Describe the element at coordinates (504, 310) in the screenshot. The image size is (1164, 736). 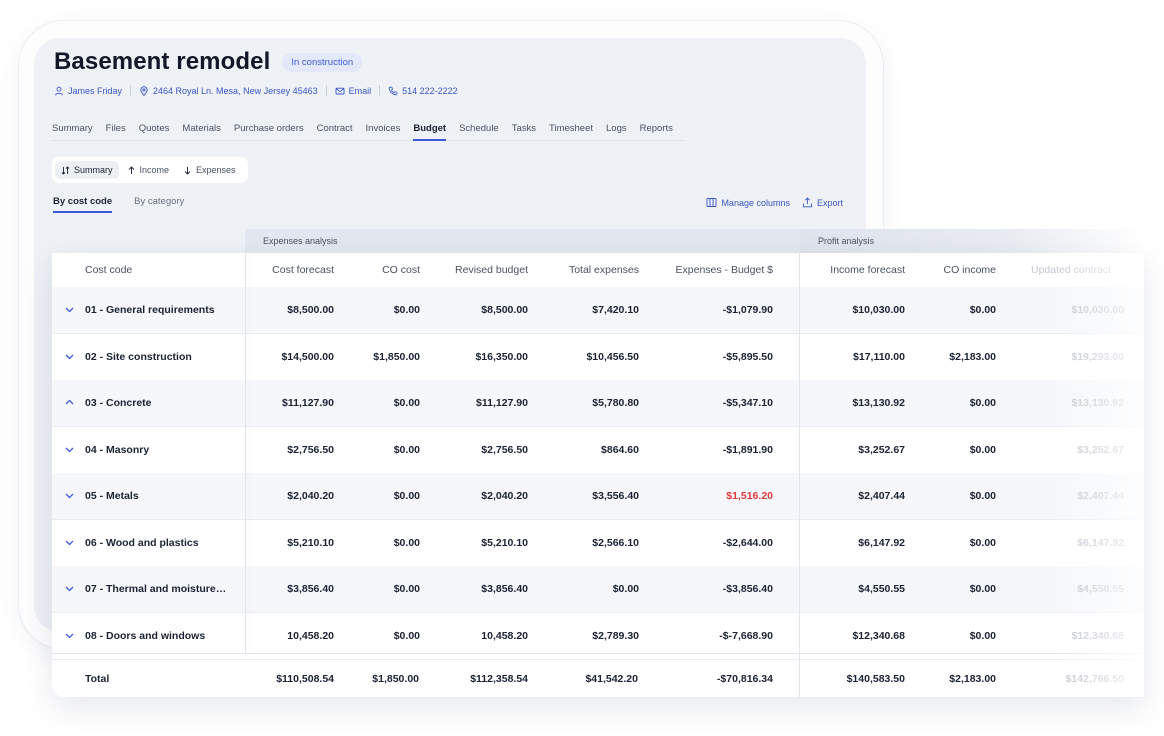
I see `table-cell: $8,500.00` at that location.